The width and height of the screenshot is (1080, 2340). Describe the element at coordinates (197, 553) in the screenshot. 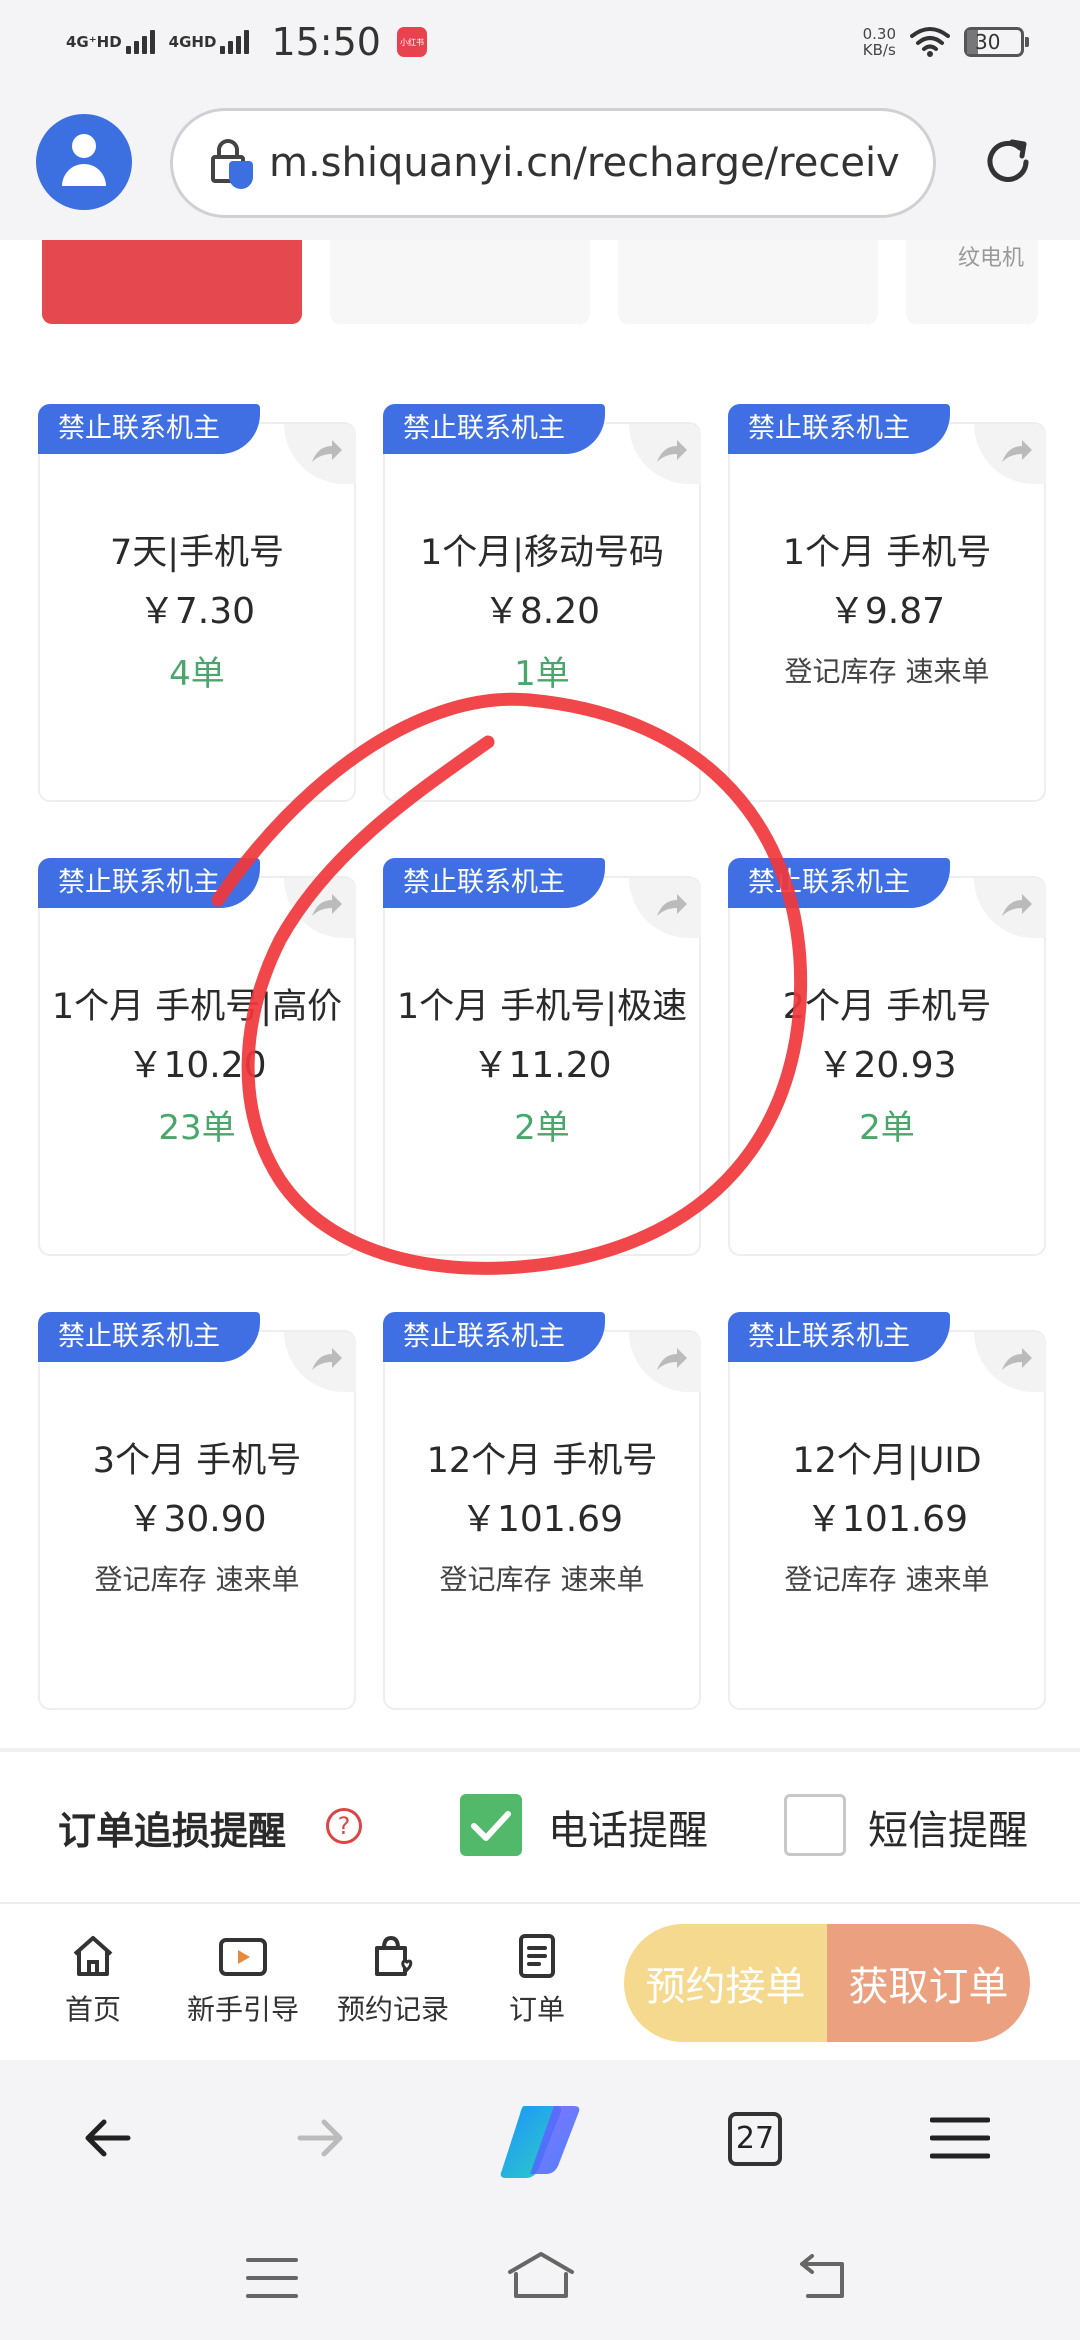

I see `product-name: 7天|手机号` at that location.